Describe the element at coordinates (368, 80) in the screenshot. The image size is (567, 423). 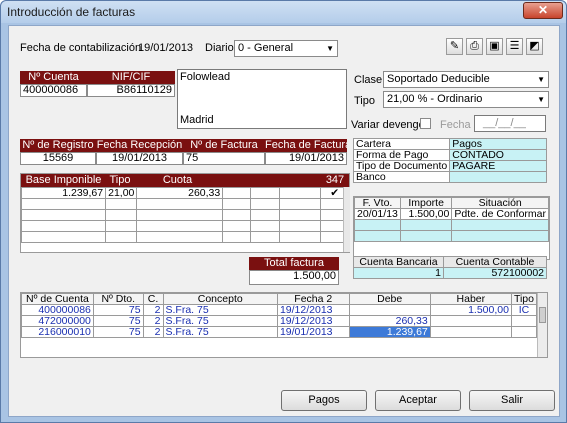
I see `clase-label: Clase` at that location.